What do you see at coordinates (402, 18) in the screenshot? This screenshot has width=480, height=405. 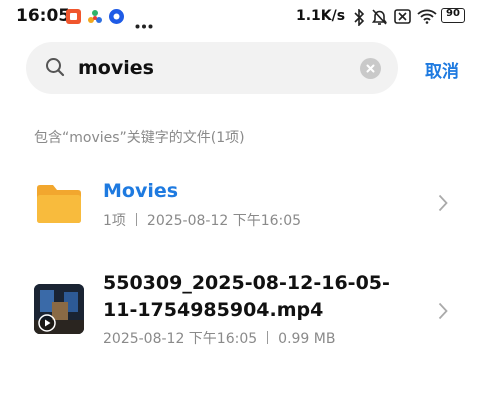 I see `sim-off-icon` at bounding box center [402, 18].